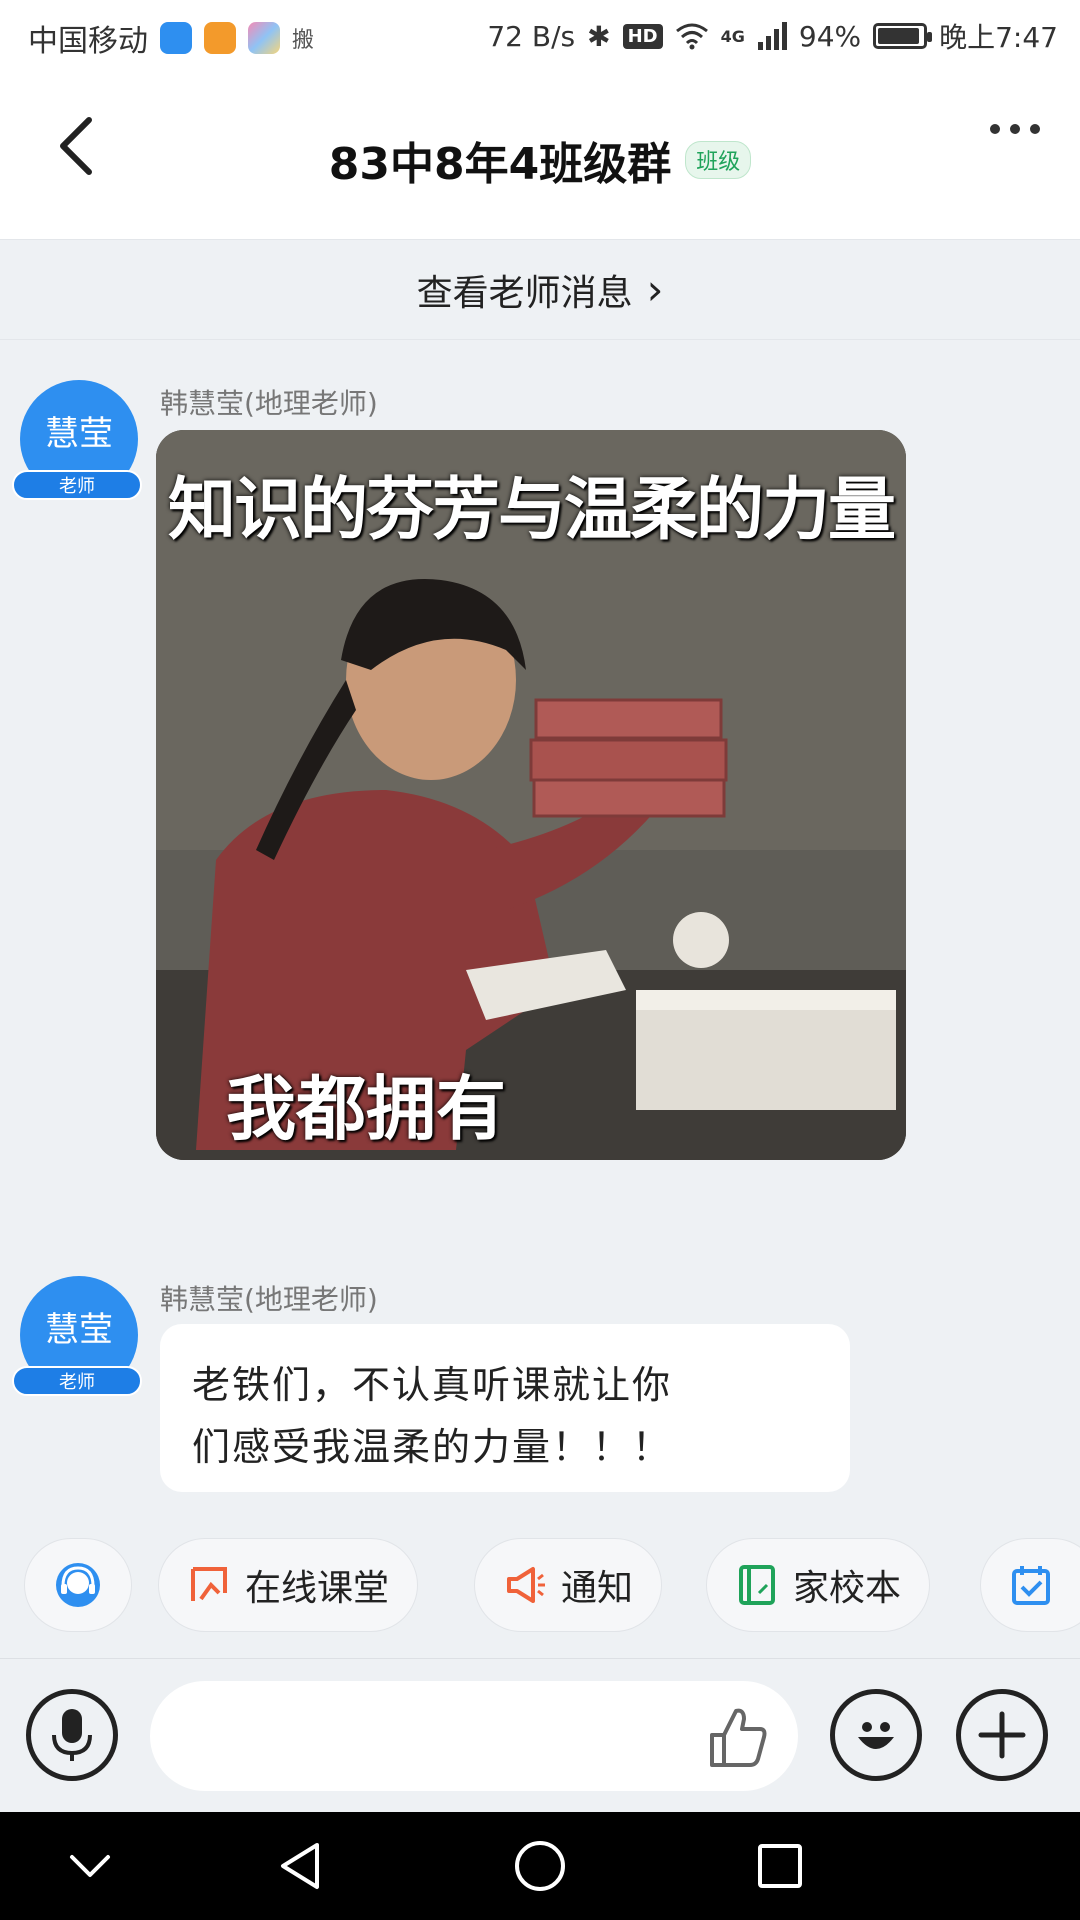 This screenshot has width=1080, height=1920. I want to click on message-input, so click(450, 1736).